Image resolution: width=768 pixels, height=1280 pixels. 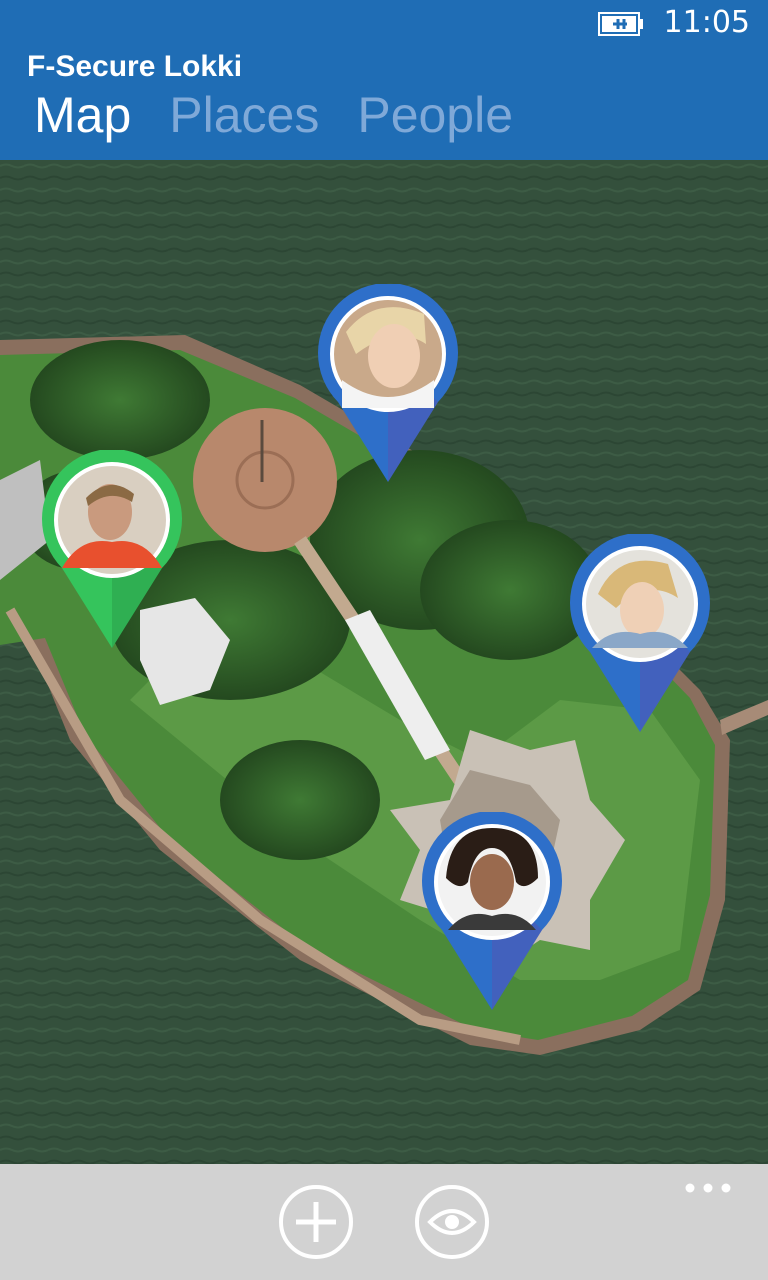 I want to click on application-bar, so click(x=384, y=1222).